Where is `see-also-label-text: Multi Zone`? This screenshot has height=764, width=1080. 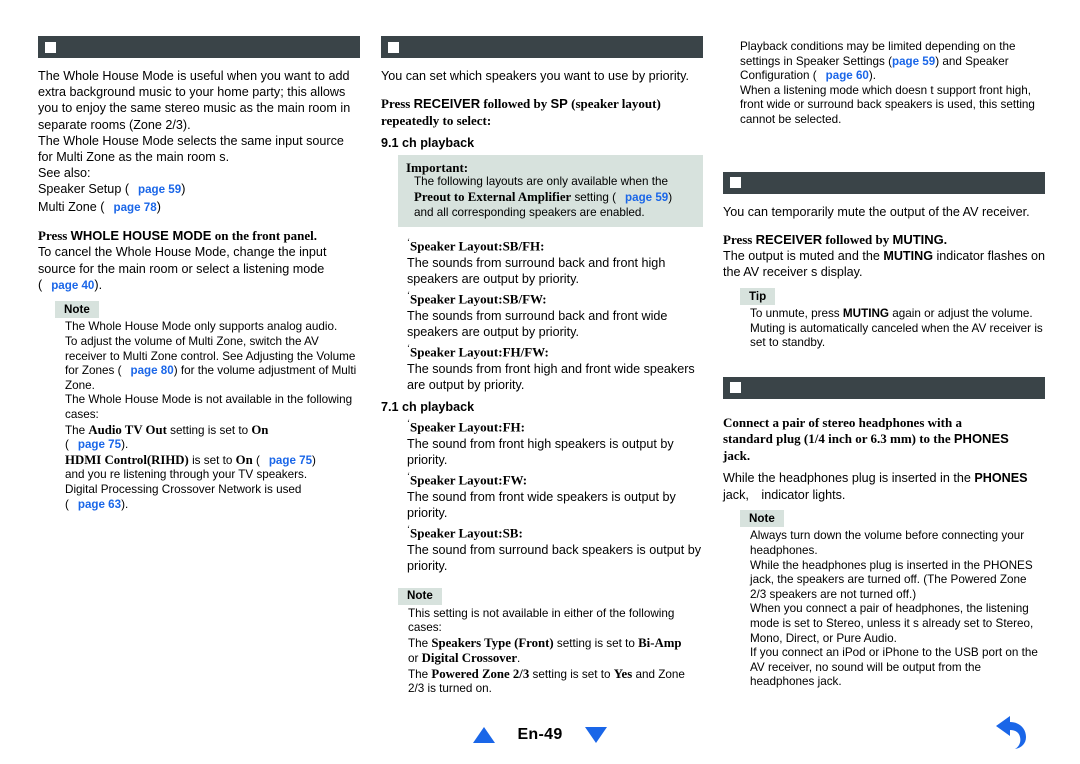 see-also-label-text: Multi Zone is located at coordinates (67, 206).